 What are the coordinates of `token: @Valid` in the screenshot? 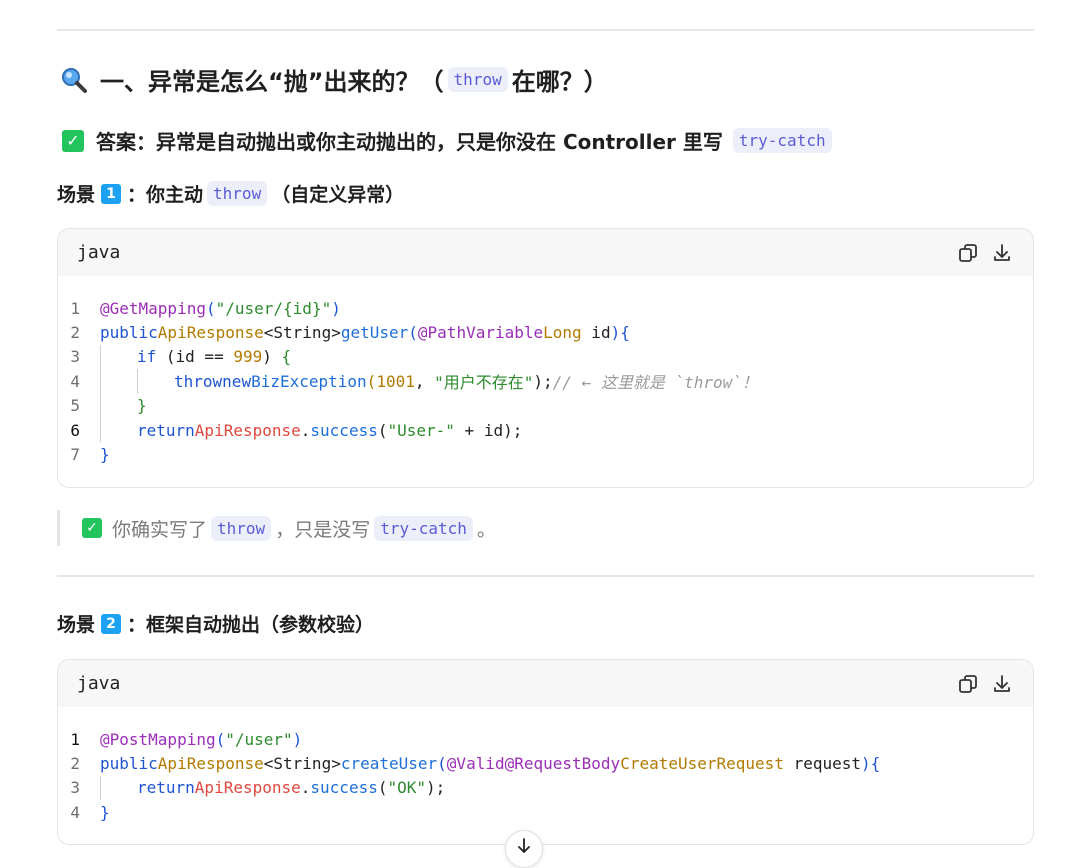 It's located at (475, 764).